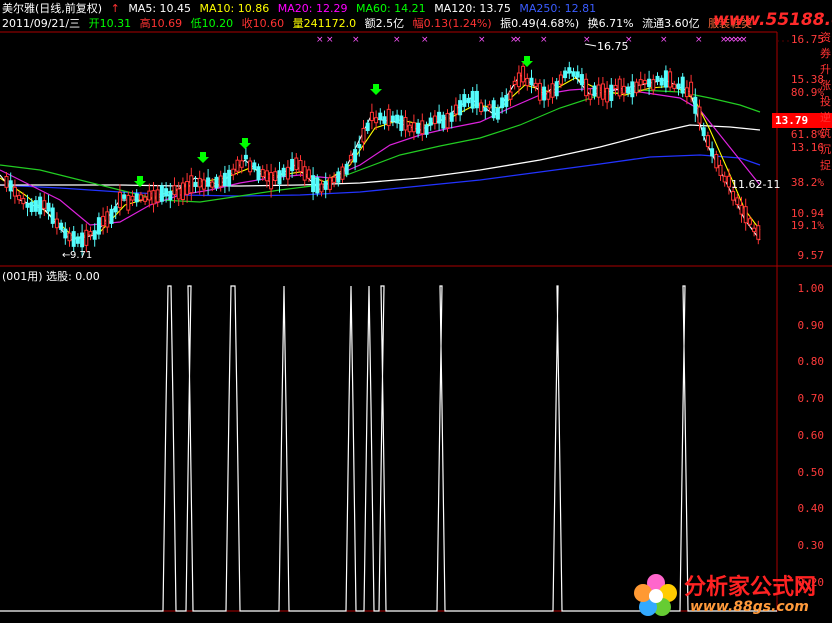  I want to click on ma120-line, so click(380, 155).